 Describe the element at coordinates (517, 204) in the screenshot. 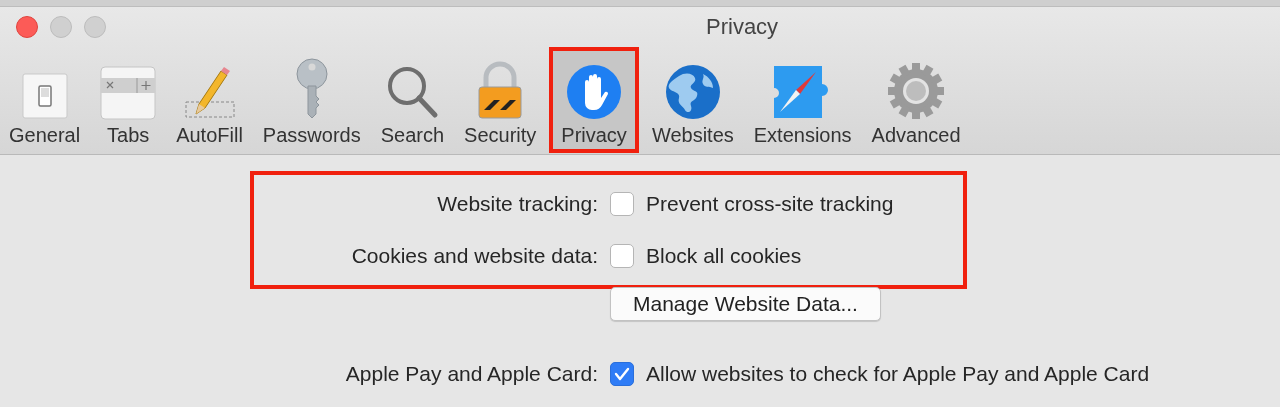

I see `setting-label: Website tracking:` at that location.